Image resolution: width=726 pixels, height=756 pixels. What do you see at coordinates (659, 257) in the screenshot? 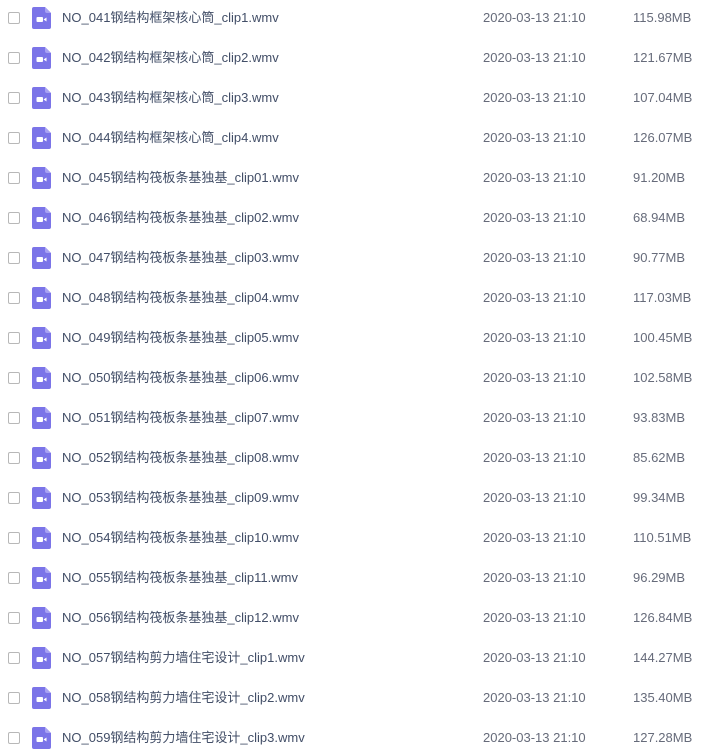
I see `file-size: 90.77MB` at bounding box center [659, 257].